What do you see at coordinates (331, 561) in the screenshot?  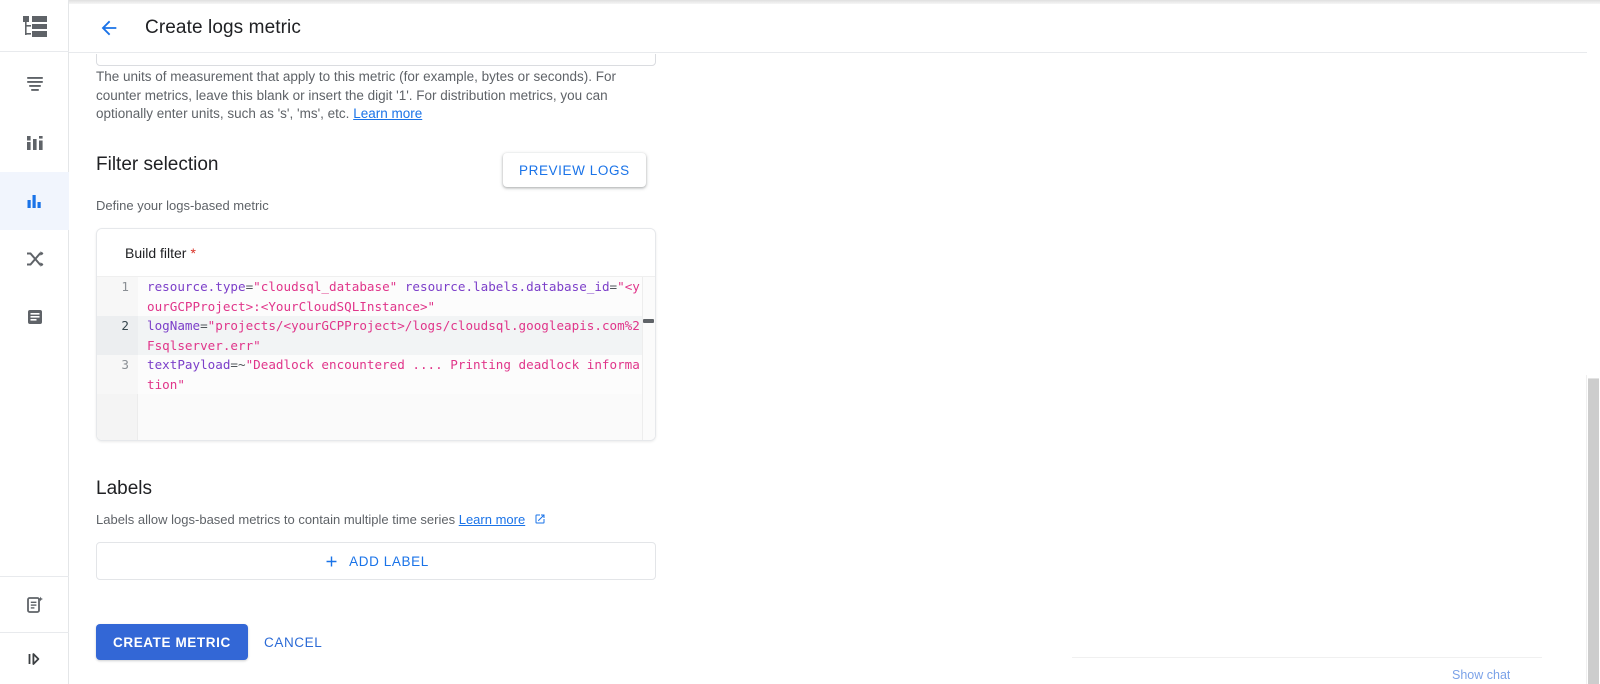 I see `plus-icon` at bounding box center [331, 561].